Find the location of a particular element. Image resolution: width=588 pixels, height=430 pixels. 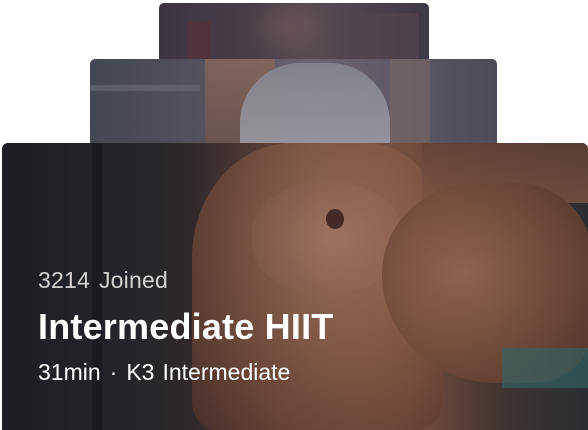

course-meta: 31min · K3 Intermediate is located at coordinates (303, 372).